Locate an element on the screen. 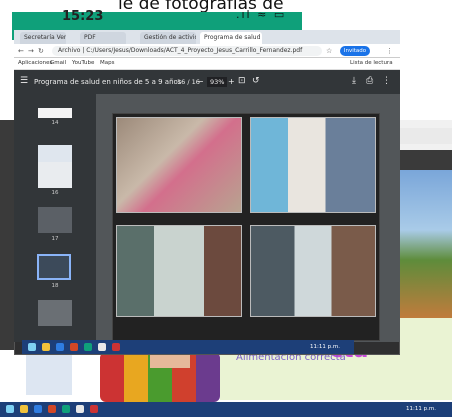 The image size is (452, 417). thumb-number: 18 is located at coordinates (55, 286).